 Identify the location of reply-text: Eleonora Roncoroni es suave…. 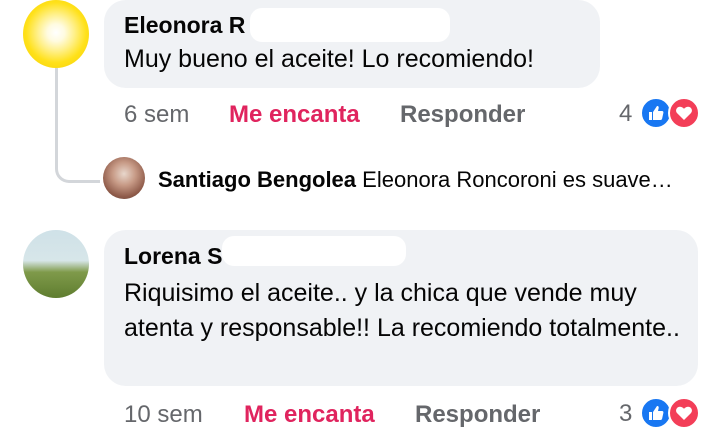
(517, 179).